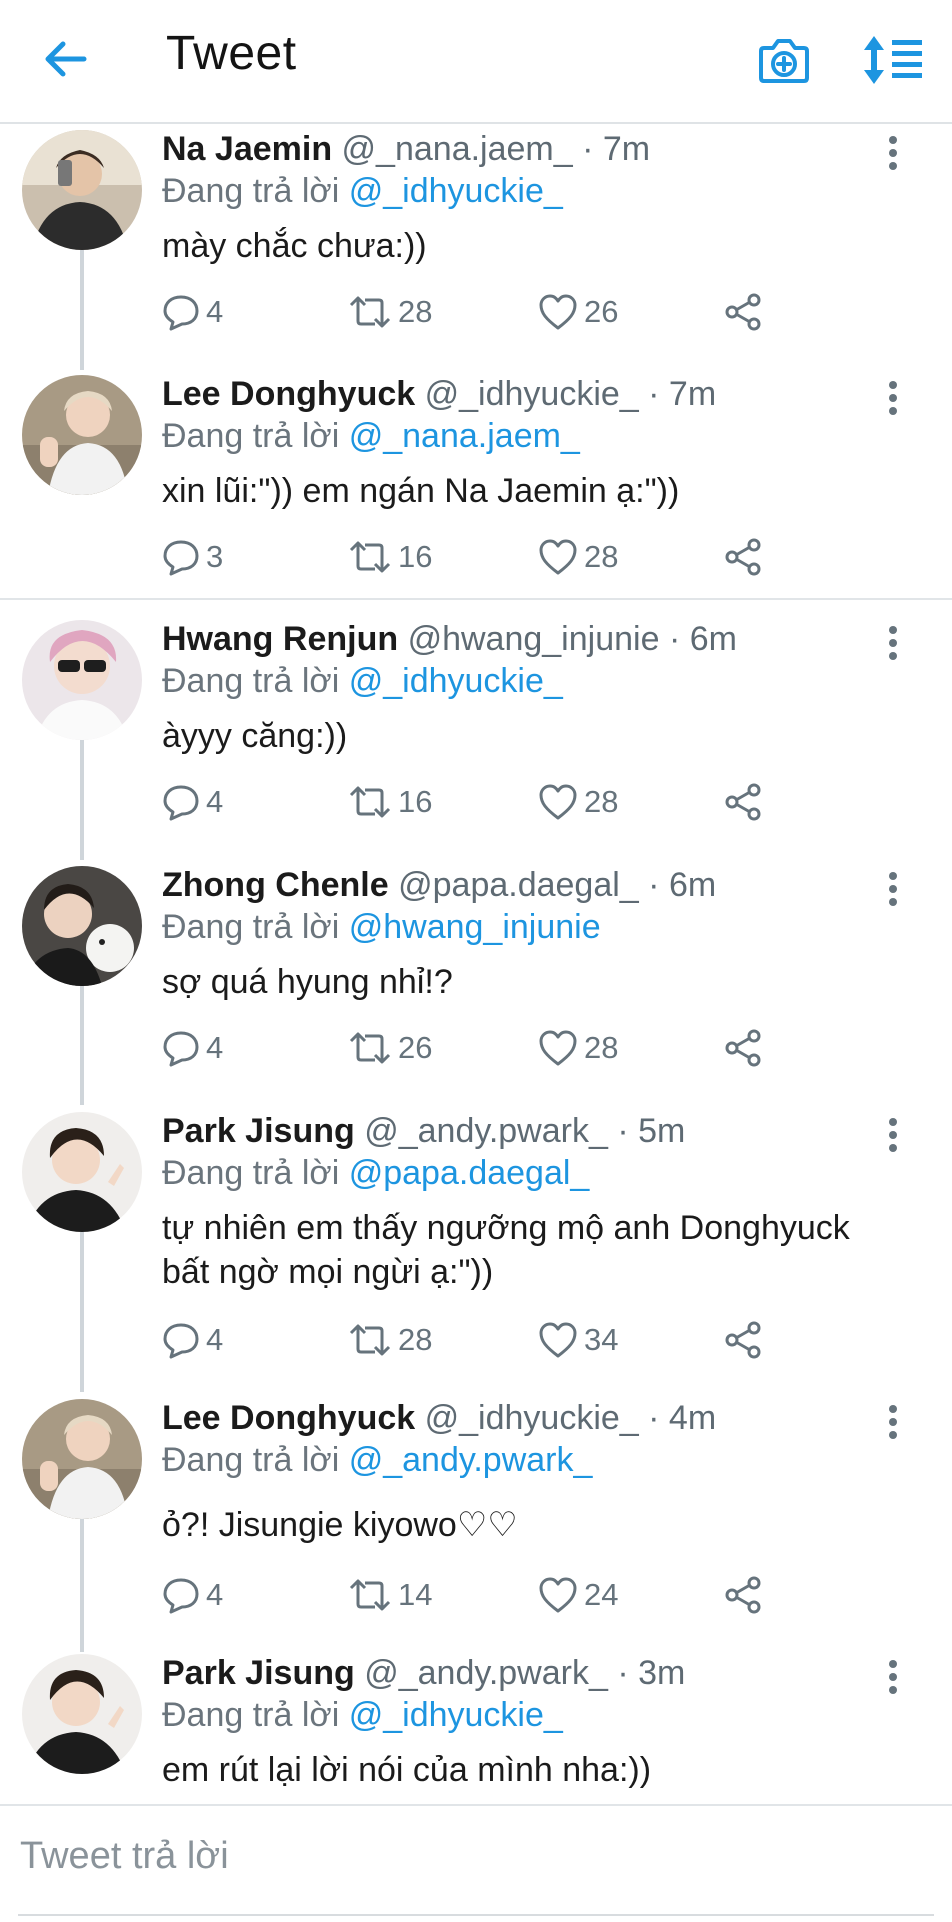  What do you see at coordinates (247, 149) in the screenshot?
I see `display-name: Na Jaemin` at bounding box center [247, 149].